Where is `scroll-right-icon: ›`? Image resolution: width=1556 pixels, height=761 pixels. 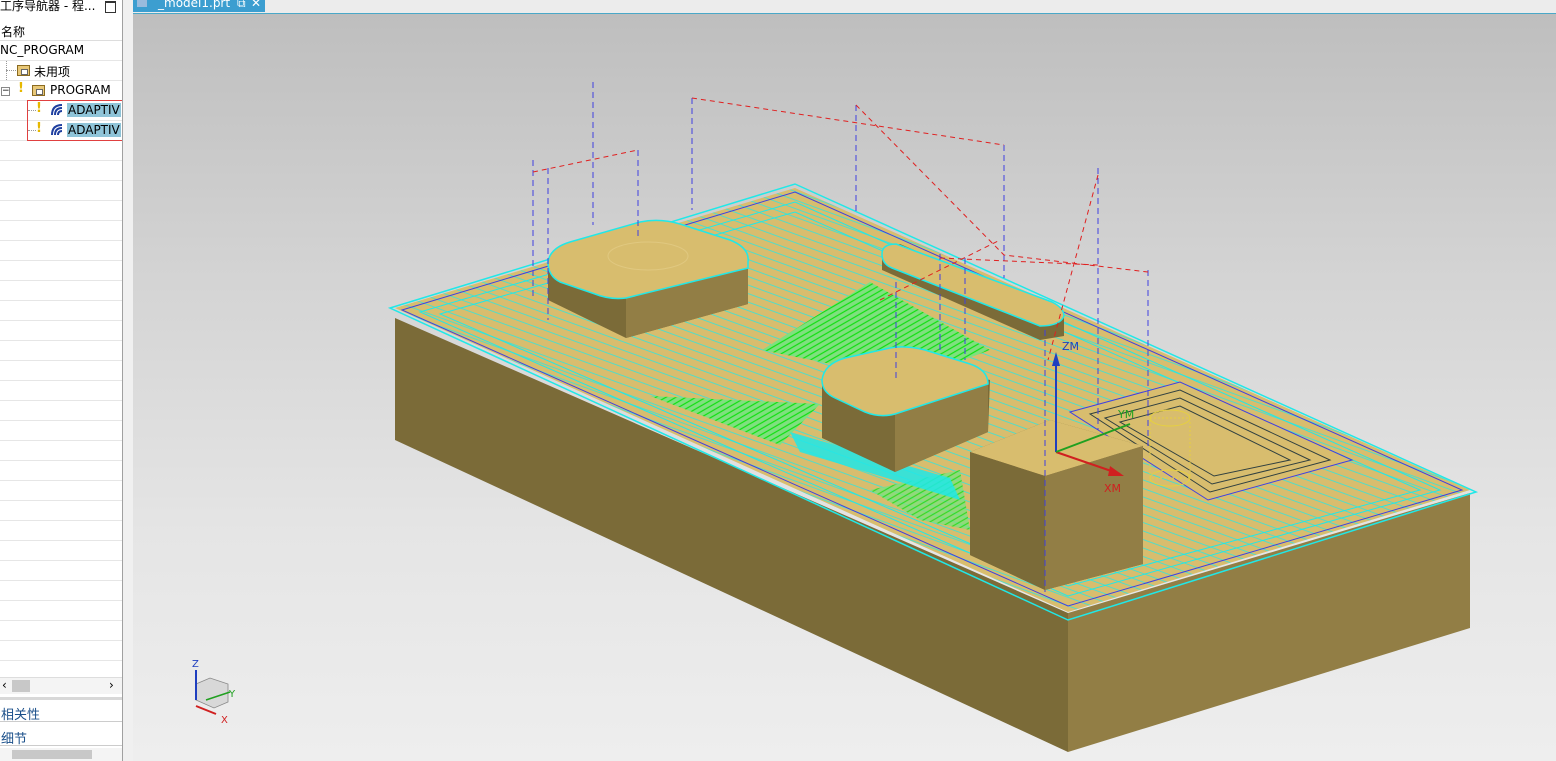
scroll-right-icon: › is located at coordinates (111, 685).